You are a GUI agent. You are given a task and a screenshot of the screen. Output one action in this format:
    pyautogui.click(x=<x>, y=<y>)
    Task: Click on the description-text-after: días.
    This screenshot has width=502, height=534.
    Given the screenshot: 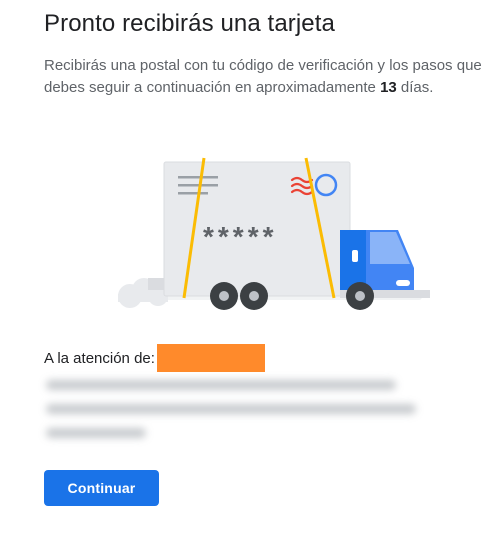 What is the action you would take?
    pyautogui.click(x=415, y=87)
    